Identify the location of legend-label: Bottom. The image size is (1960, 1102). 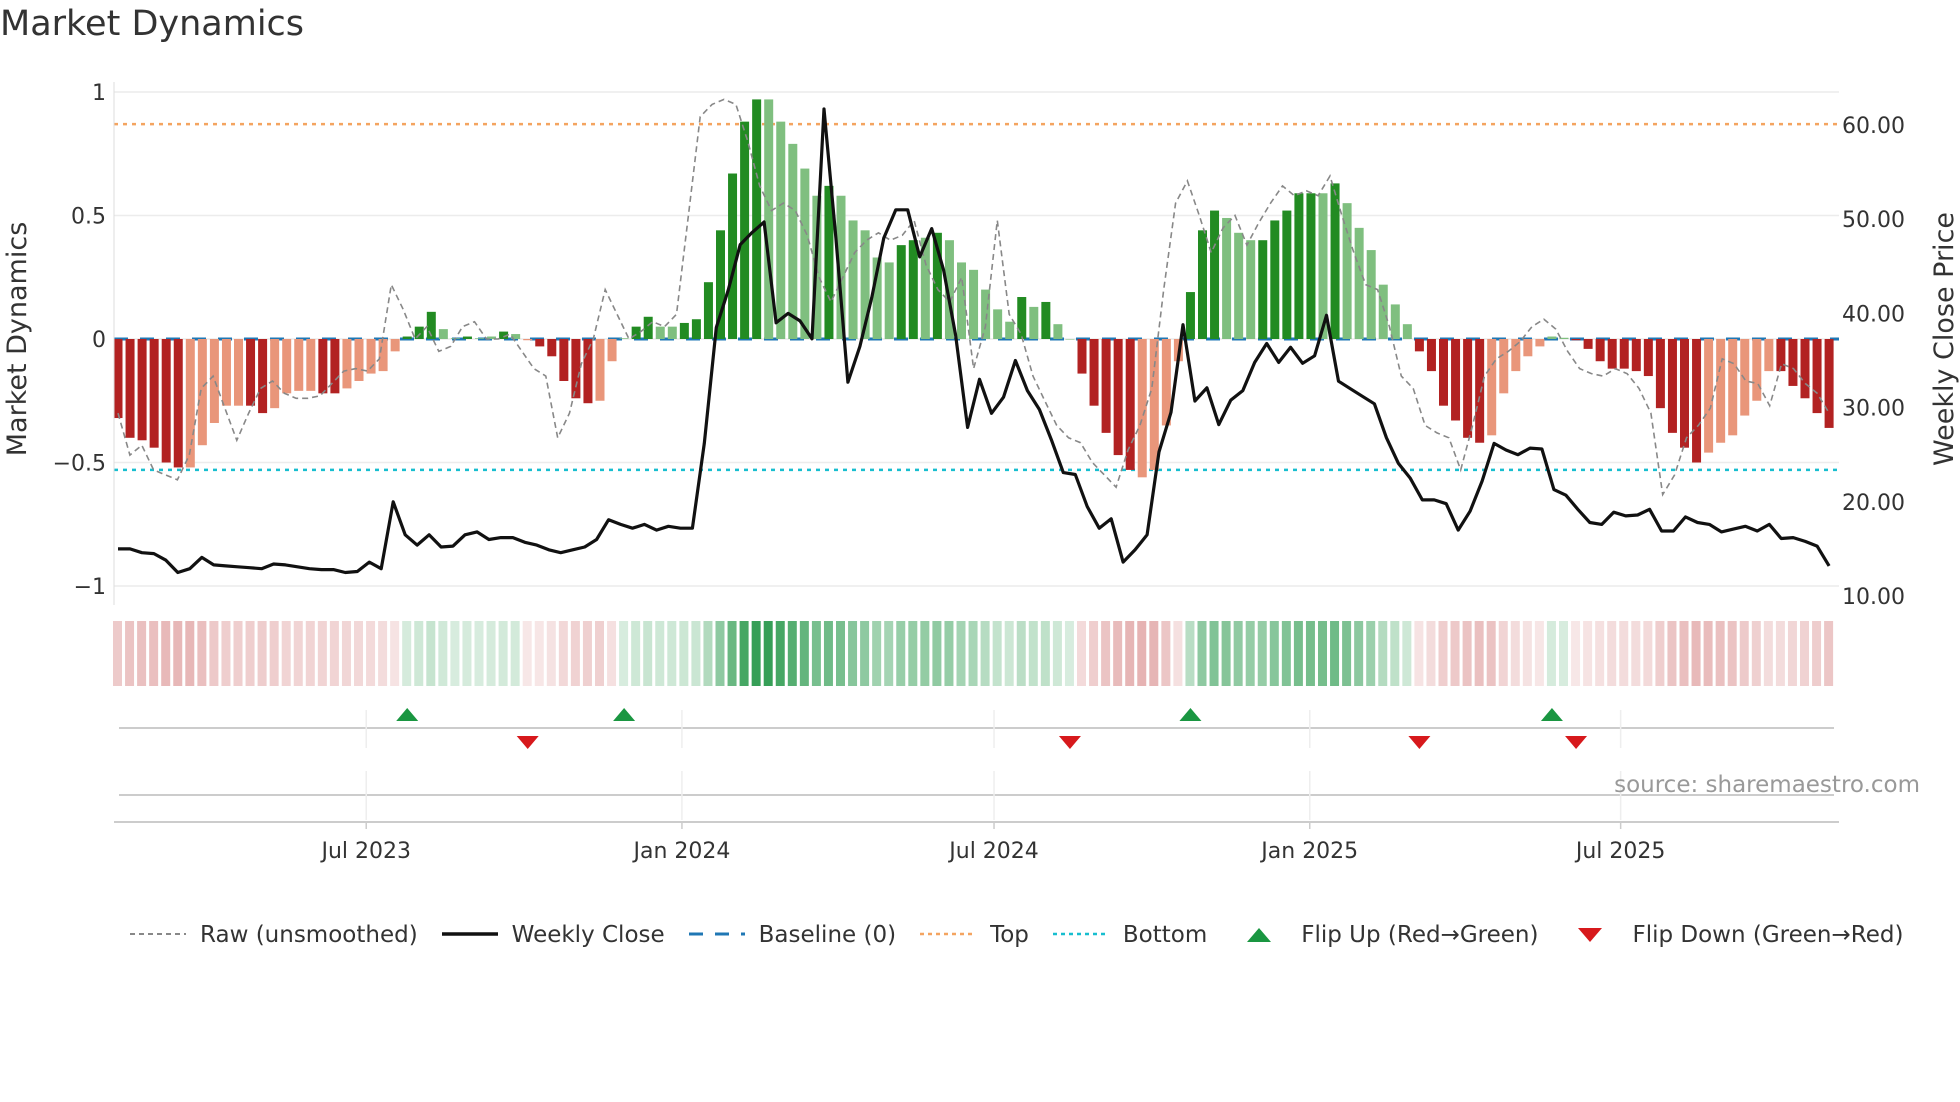
(1165, 935).